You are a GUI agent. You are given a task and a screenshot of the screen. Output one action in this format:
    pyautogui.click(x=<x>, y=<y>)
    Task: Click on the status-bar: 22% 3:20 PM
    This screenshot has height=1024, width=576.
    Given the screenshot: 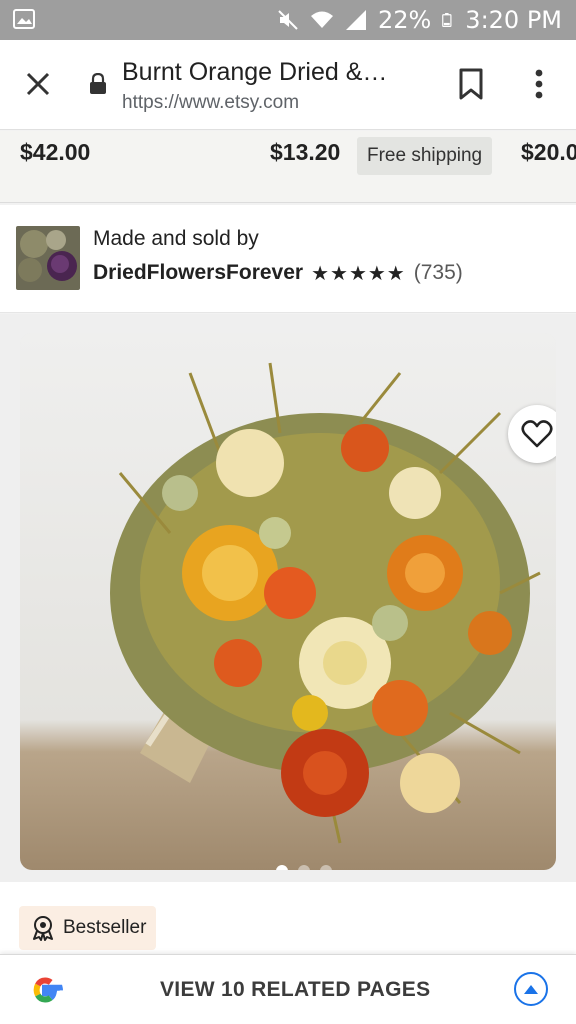 What is the action you would take?
    pyautogui.click(x=288, y=20)
    